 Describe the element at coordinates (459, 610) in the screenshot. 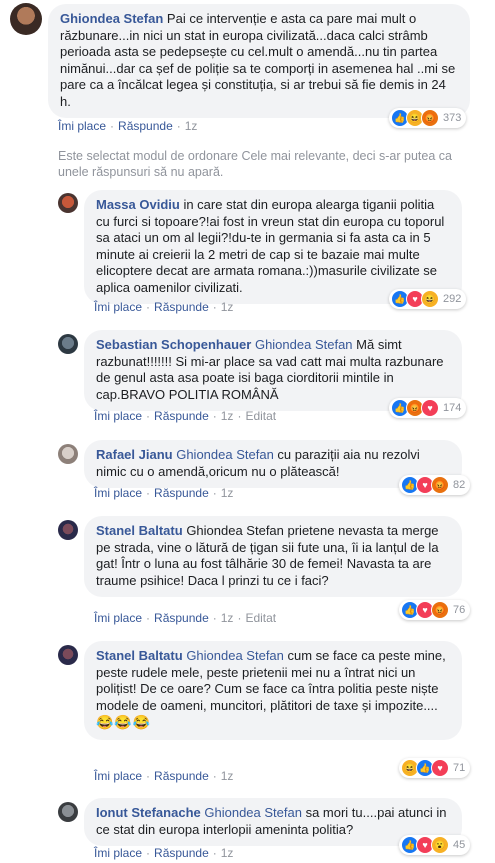

I see `reaction-count: 76` at that location.